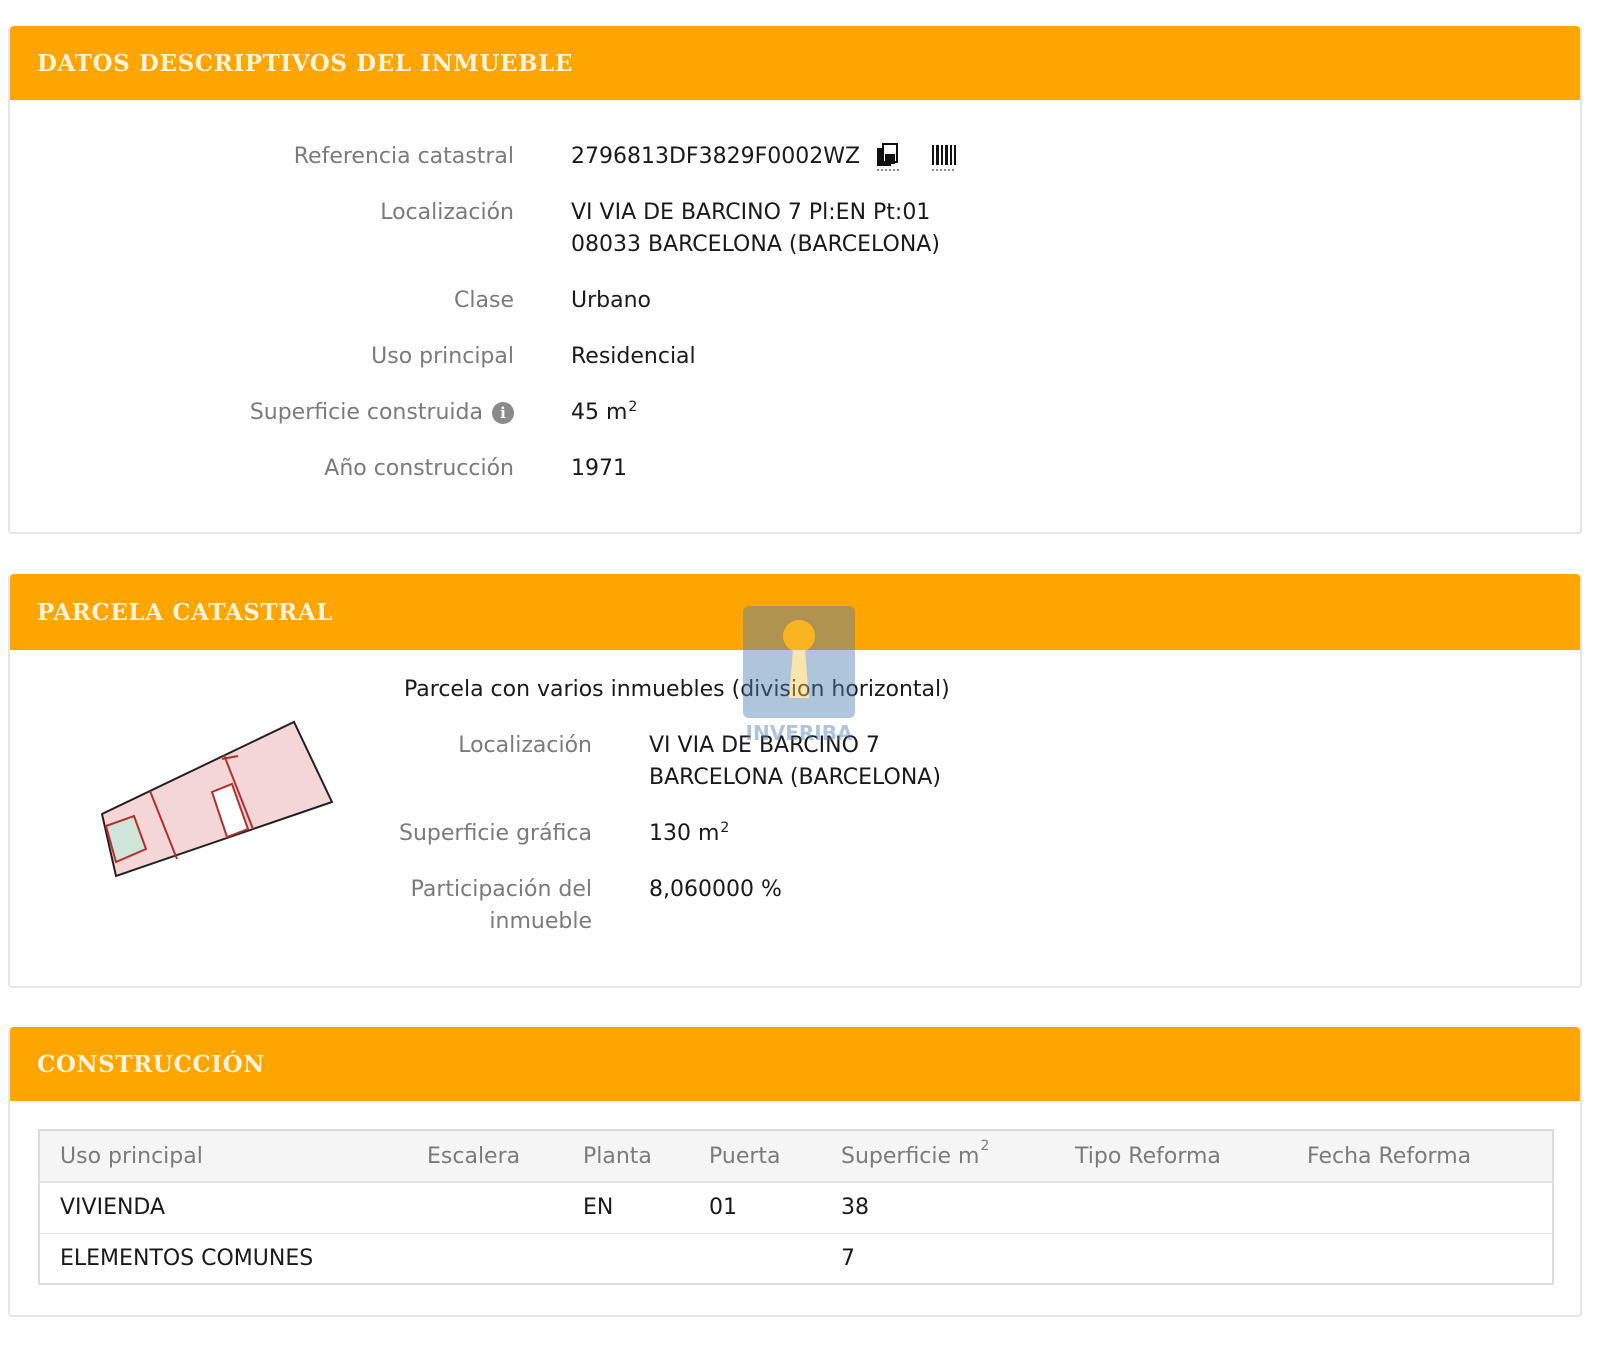  I want to click on superficie-exp: 2, so click(633, 407).